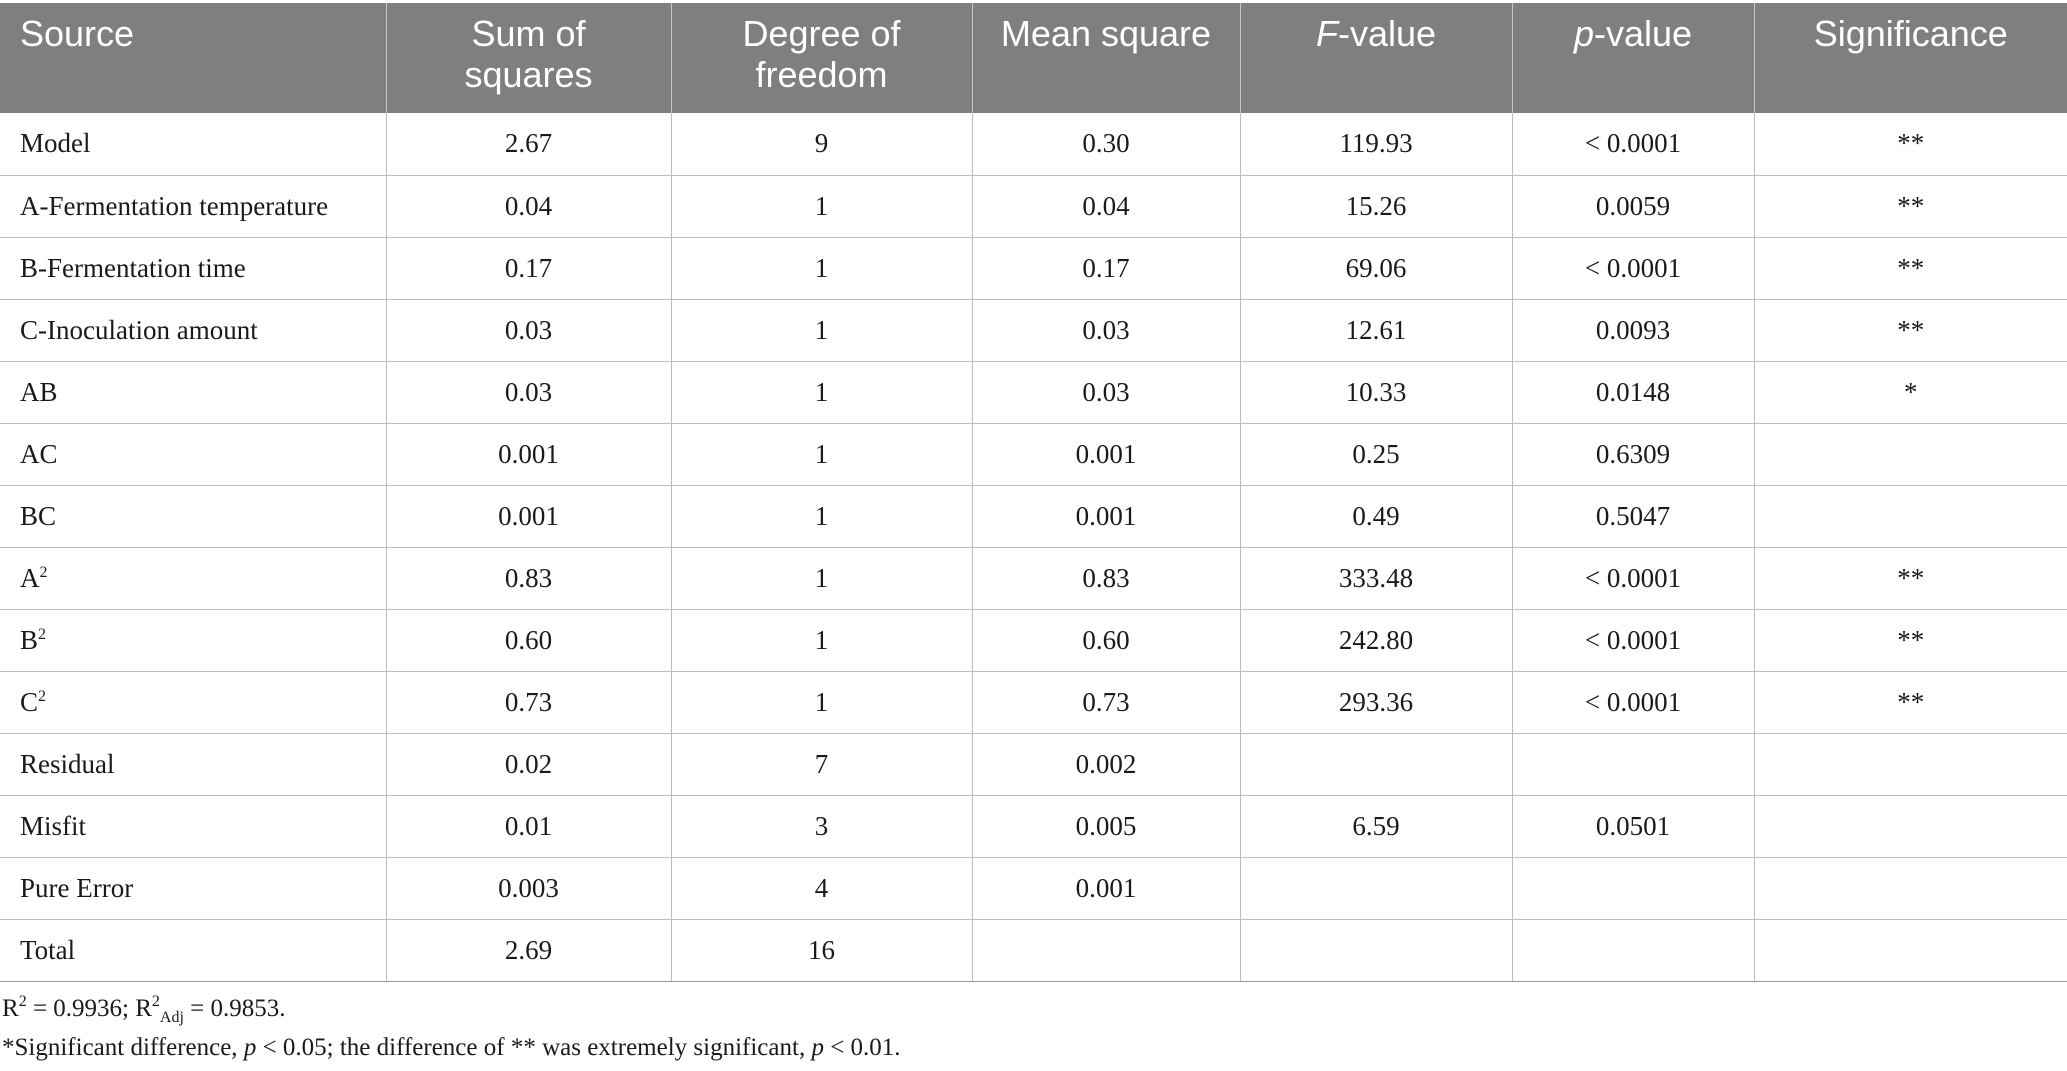 The width and height of the screenshot is (2067, 1071). I want to click on cell-degree-of-freedom: 3, so click(821, 826).